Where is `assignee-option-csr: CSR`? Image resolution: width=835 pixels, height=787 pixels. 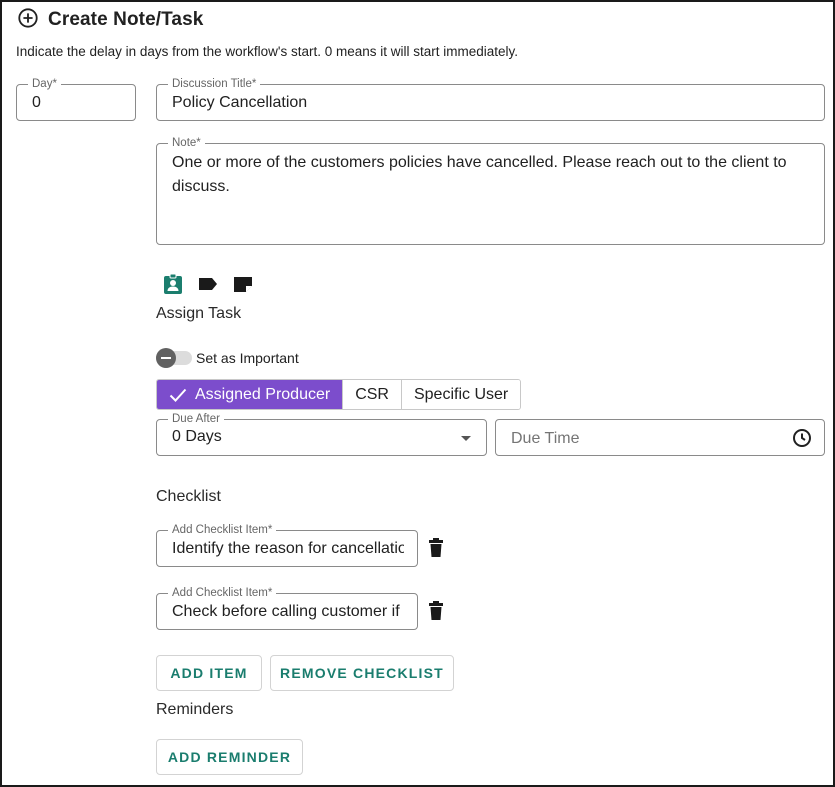 assignee-option-csr: CSR is located at coordinates (371, 394).